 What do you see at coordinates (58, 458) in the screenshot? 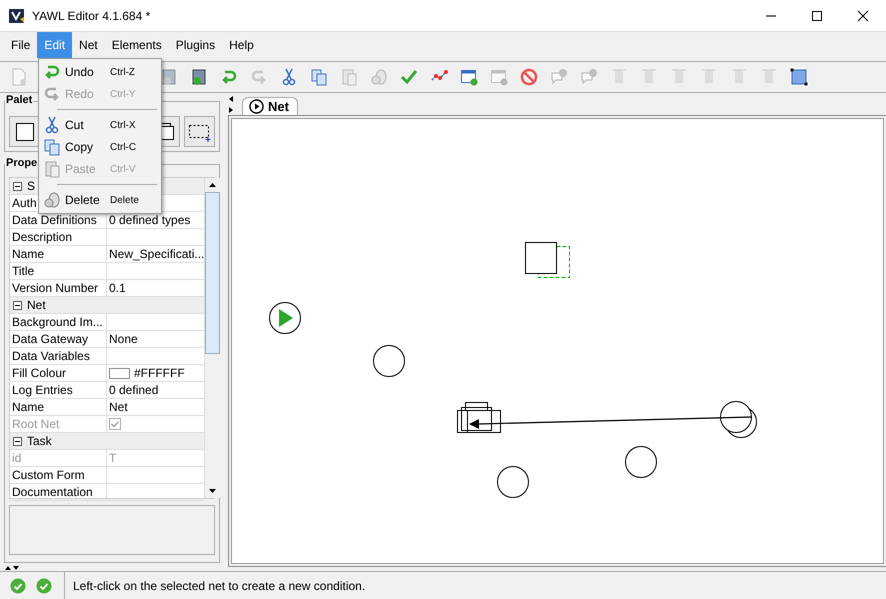
I see `property-name: id` at bounding box center [58, 458].